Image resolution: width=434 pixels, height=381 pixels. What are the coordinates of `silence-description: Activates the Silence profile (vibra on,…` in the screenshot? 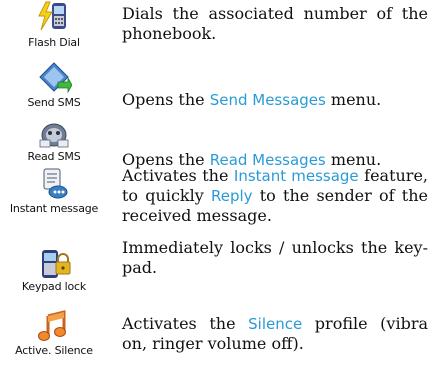 It's located at (275, 333).